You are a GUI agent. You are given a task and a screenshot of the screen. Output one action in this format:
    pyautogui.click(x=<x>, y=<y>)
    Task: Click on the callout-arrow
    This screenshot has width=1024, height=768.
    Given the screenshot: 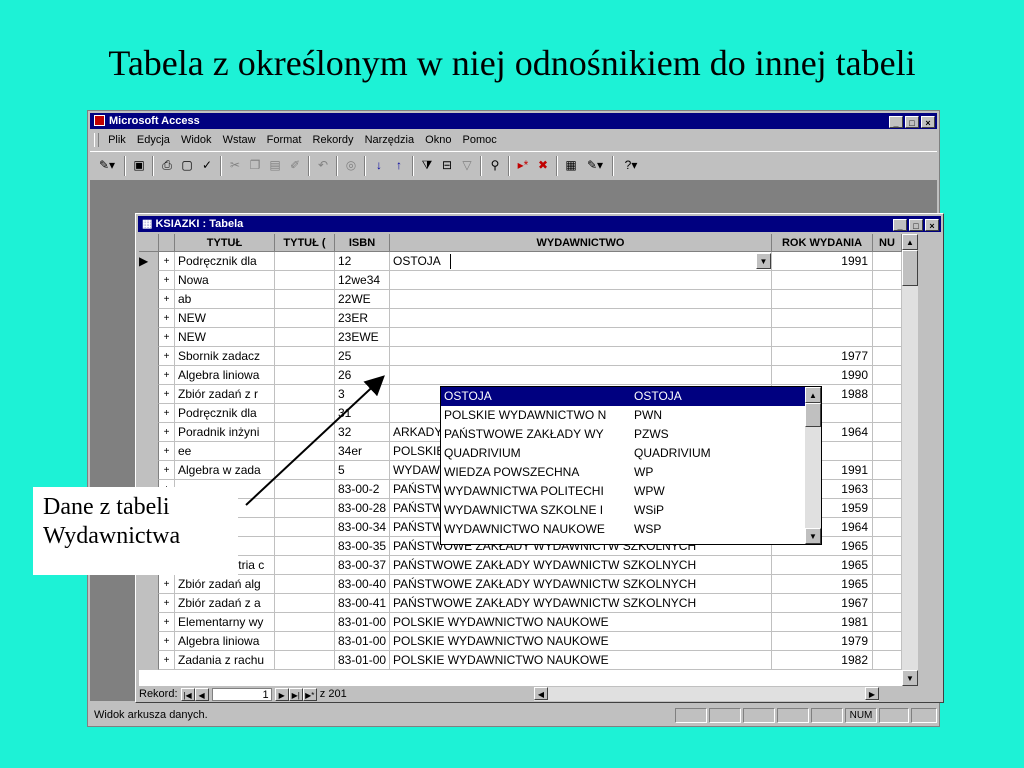 What is the action you would take?
    pyautogui.click(x=315, y=440)
    